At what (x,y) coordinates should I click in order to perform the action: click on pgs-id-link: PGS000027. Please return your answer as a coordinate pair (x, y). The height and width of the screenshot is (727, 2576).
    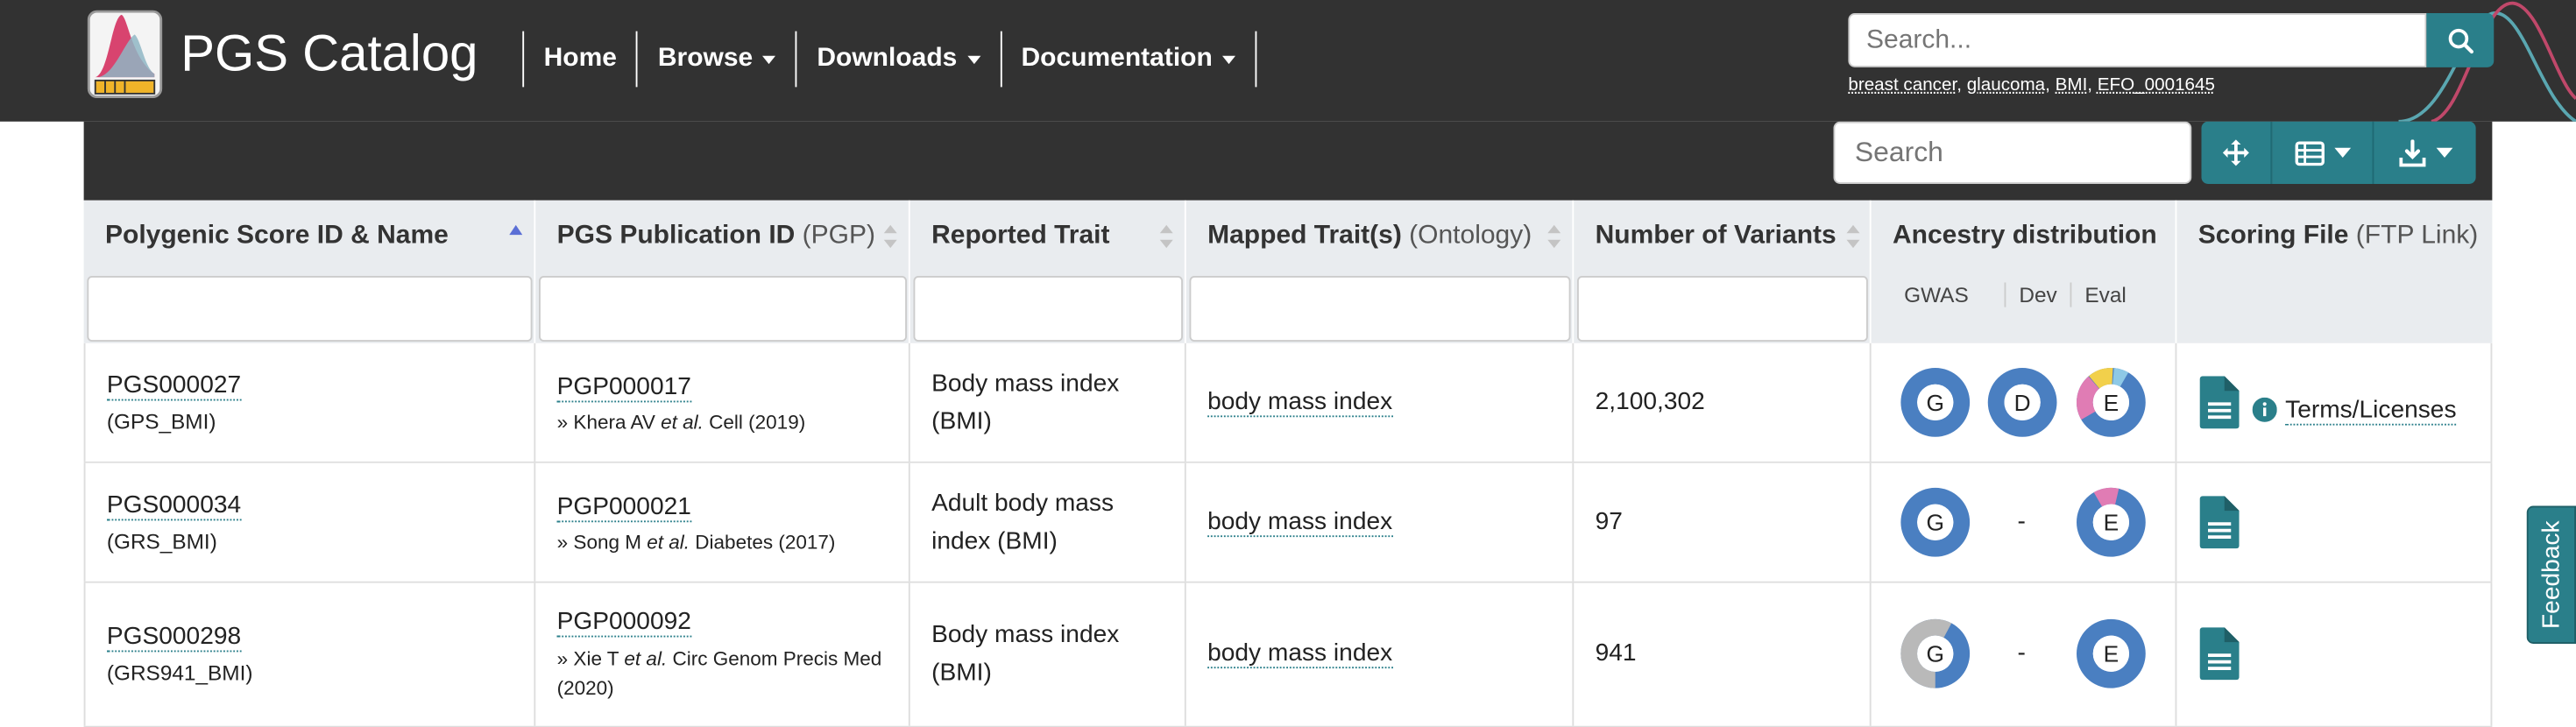
    Looking at the image, I should click on (174, 386).